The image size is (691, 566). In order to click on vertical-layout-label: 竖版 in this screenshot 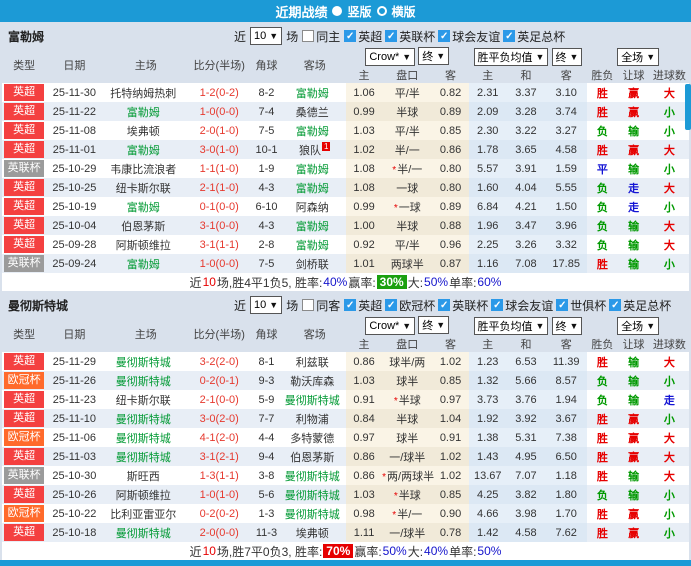, I will do `click(359, 11)`.